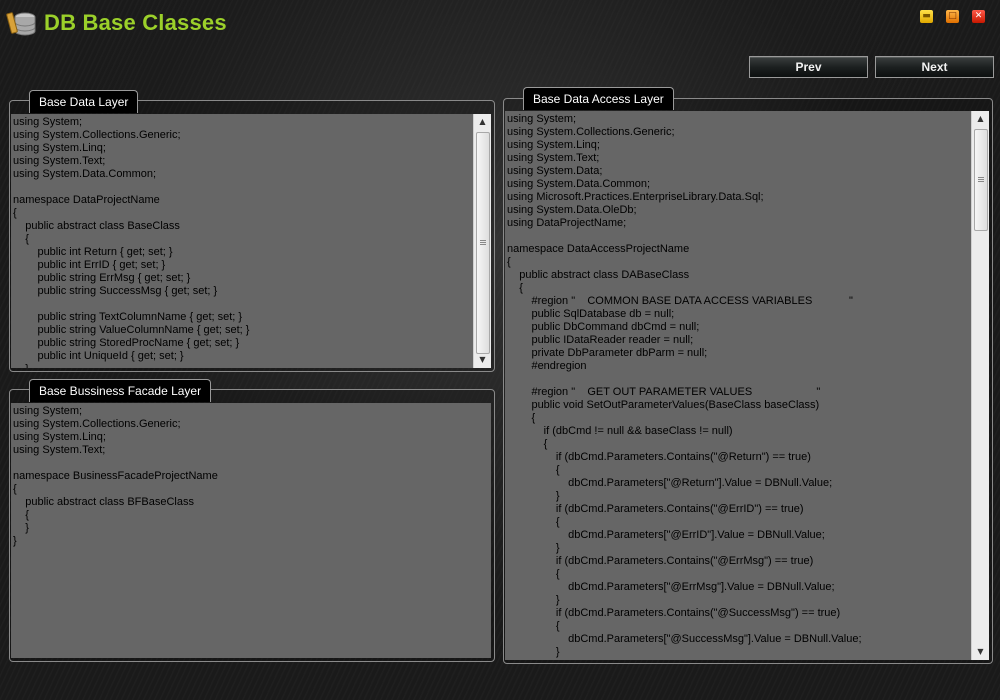 Image resolution: width=1000 pixels, height=700 pixels. What do you see at coordinates (598, 98) in the screenshot?
I see `base-data-access-layer-tab: Base Data Access Layer` at bounding box center [598, 98].